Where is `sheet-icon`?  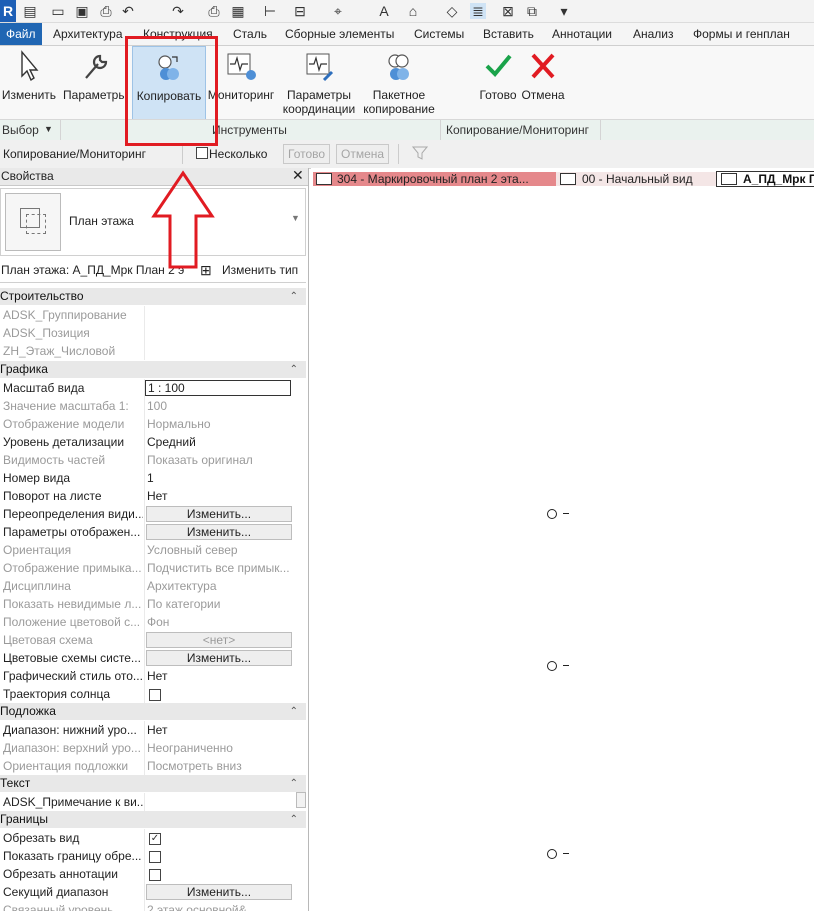
sheet-icon is located at coordinates (324, 179).